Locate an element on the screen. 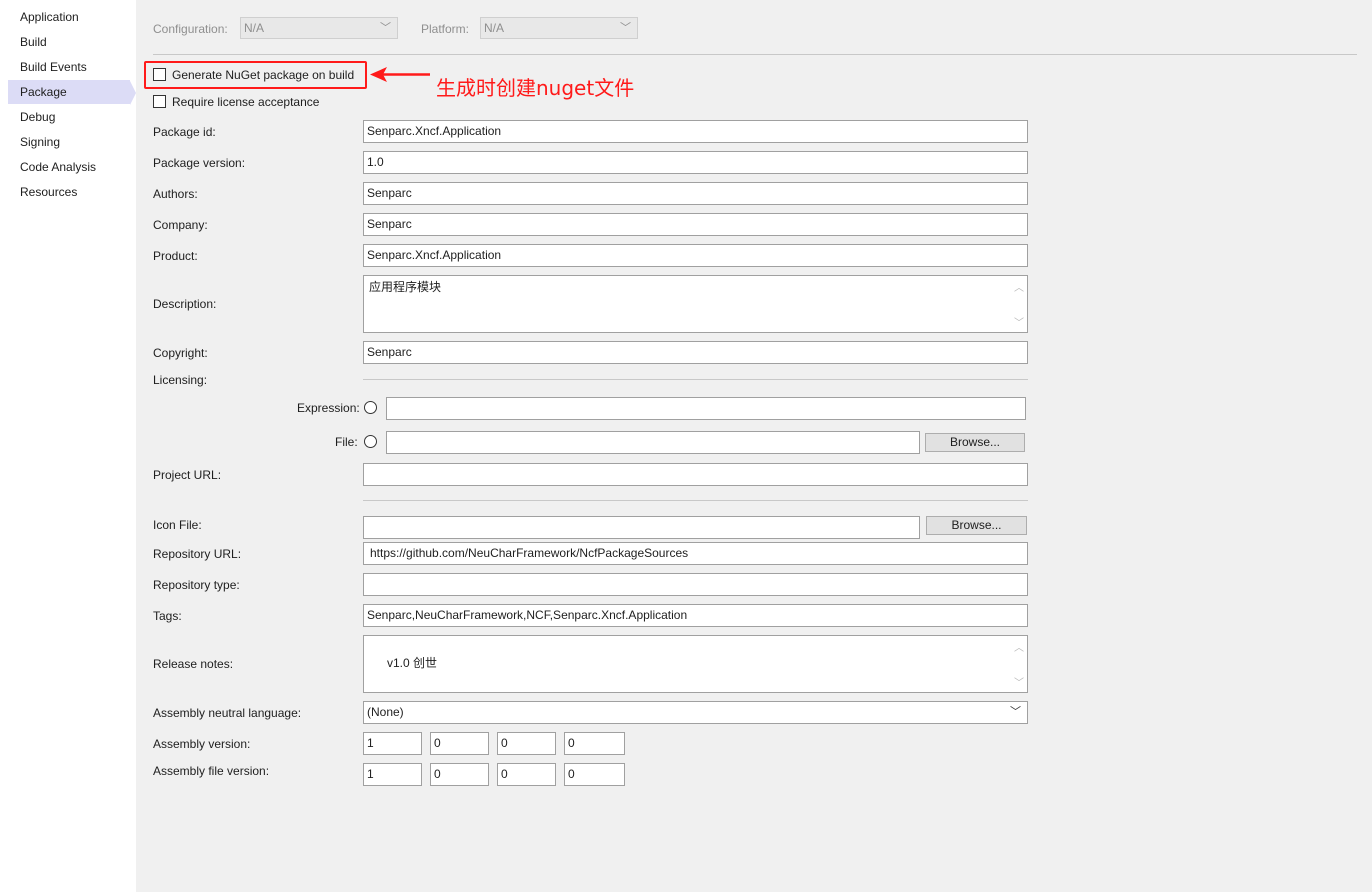  configuration-label: Configuration: is located at coordinates (190, 29).